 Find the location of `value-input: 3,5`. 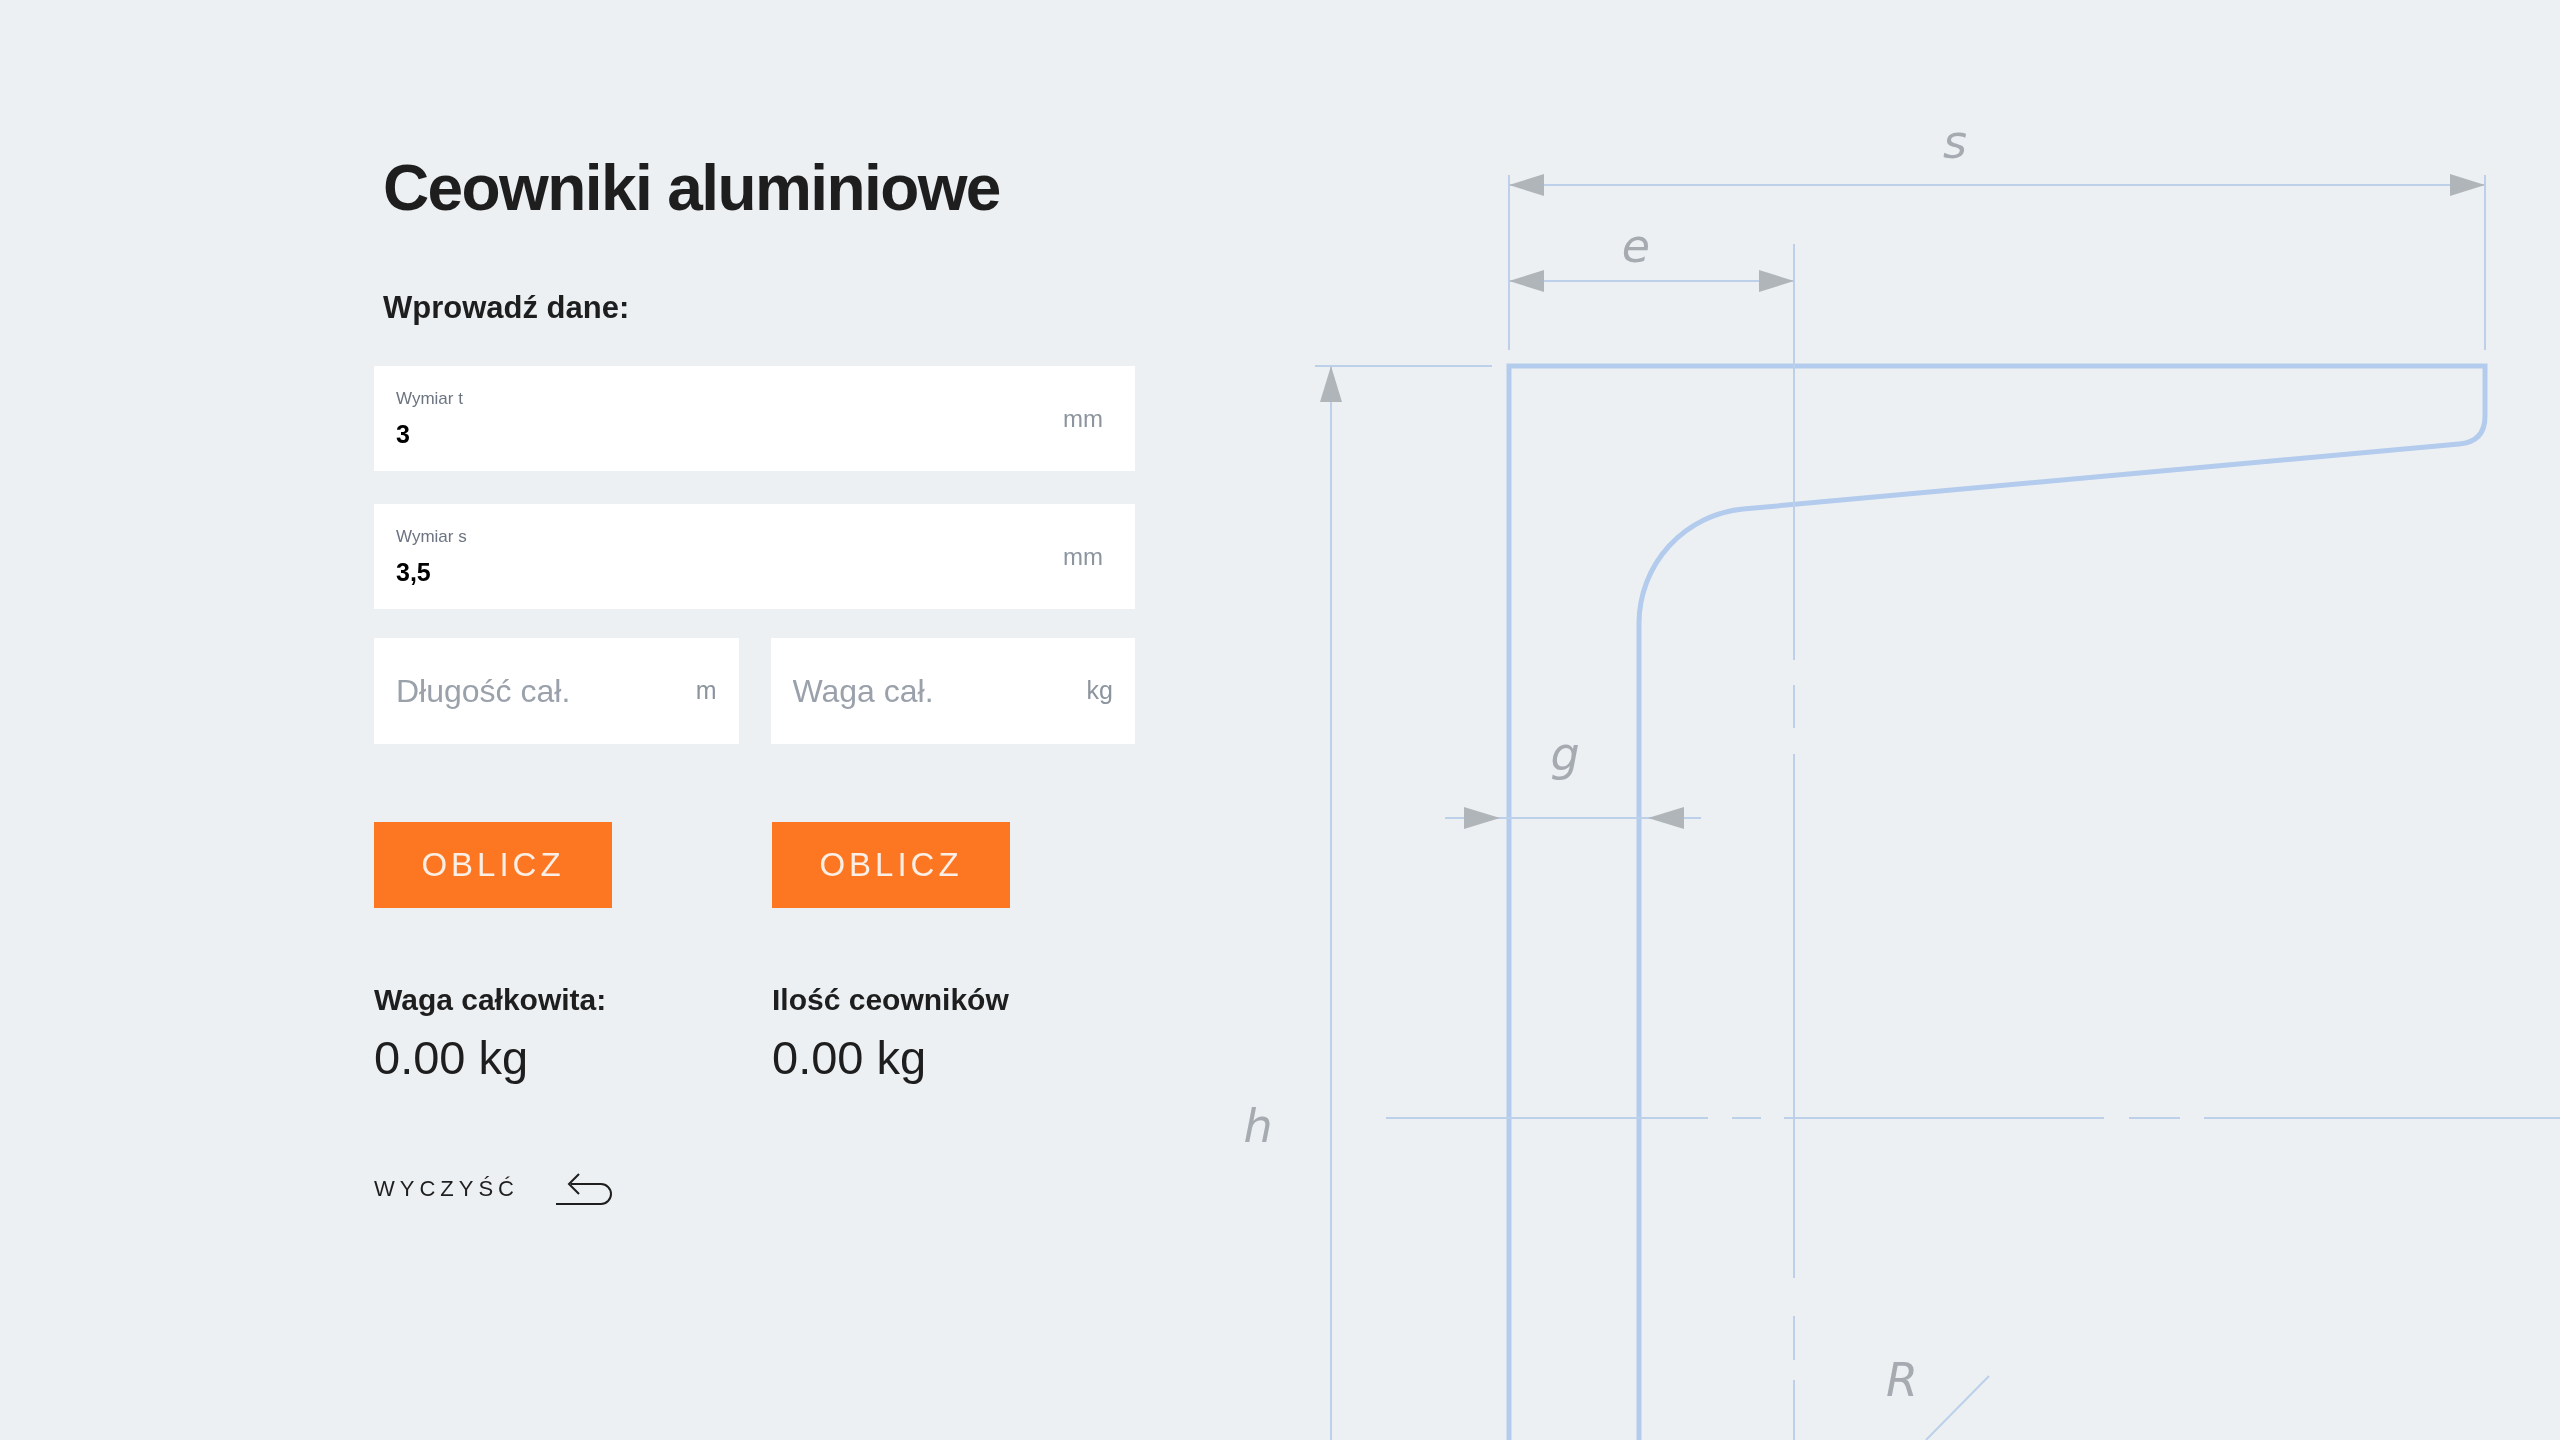

value-input: 3,5 is located at coordinates (729, 571).